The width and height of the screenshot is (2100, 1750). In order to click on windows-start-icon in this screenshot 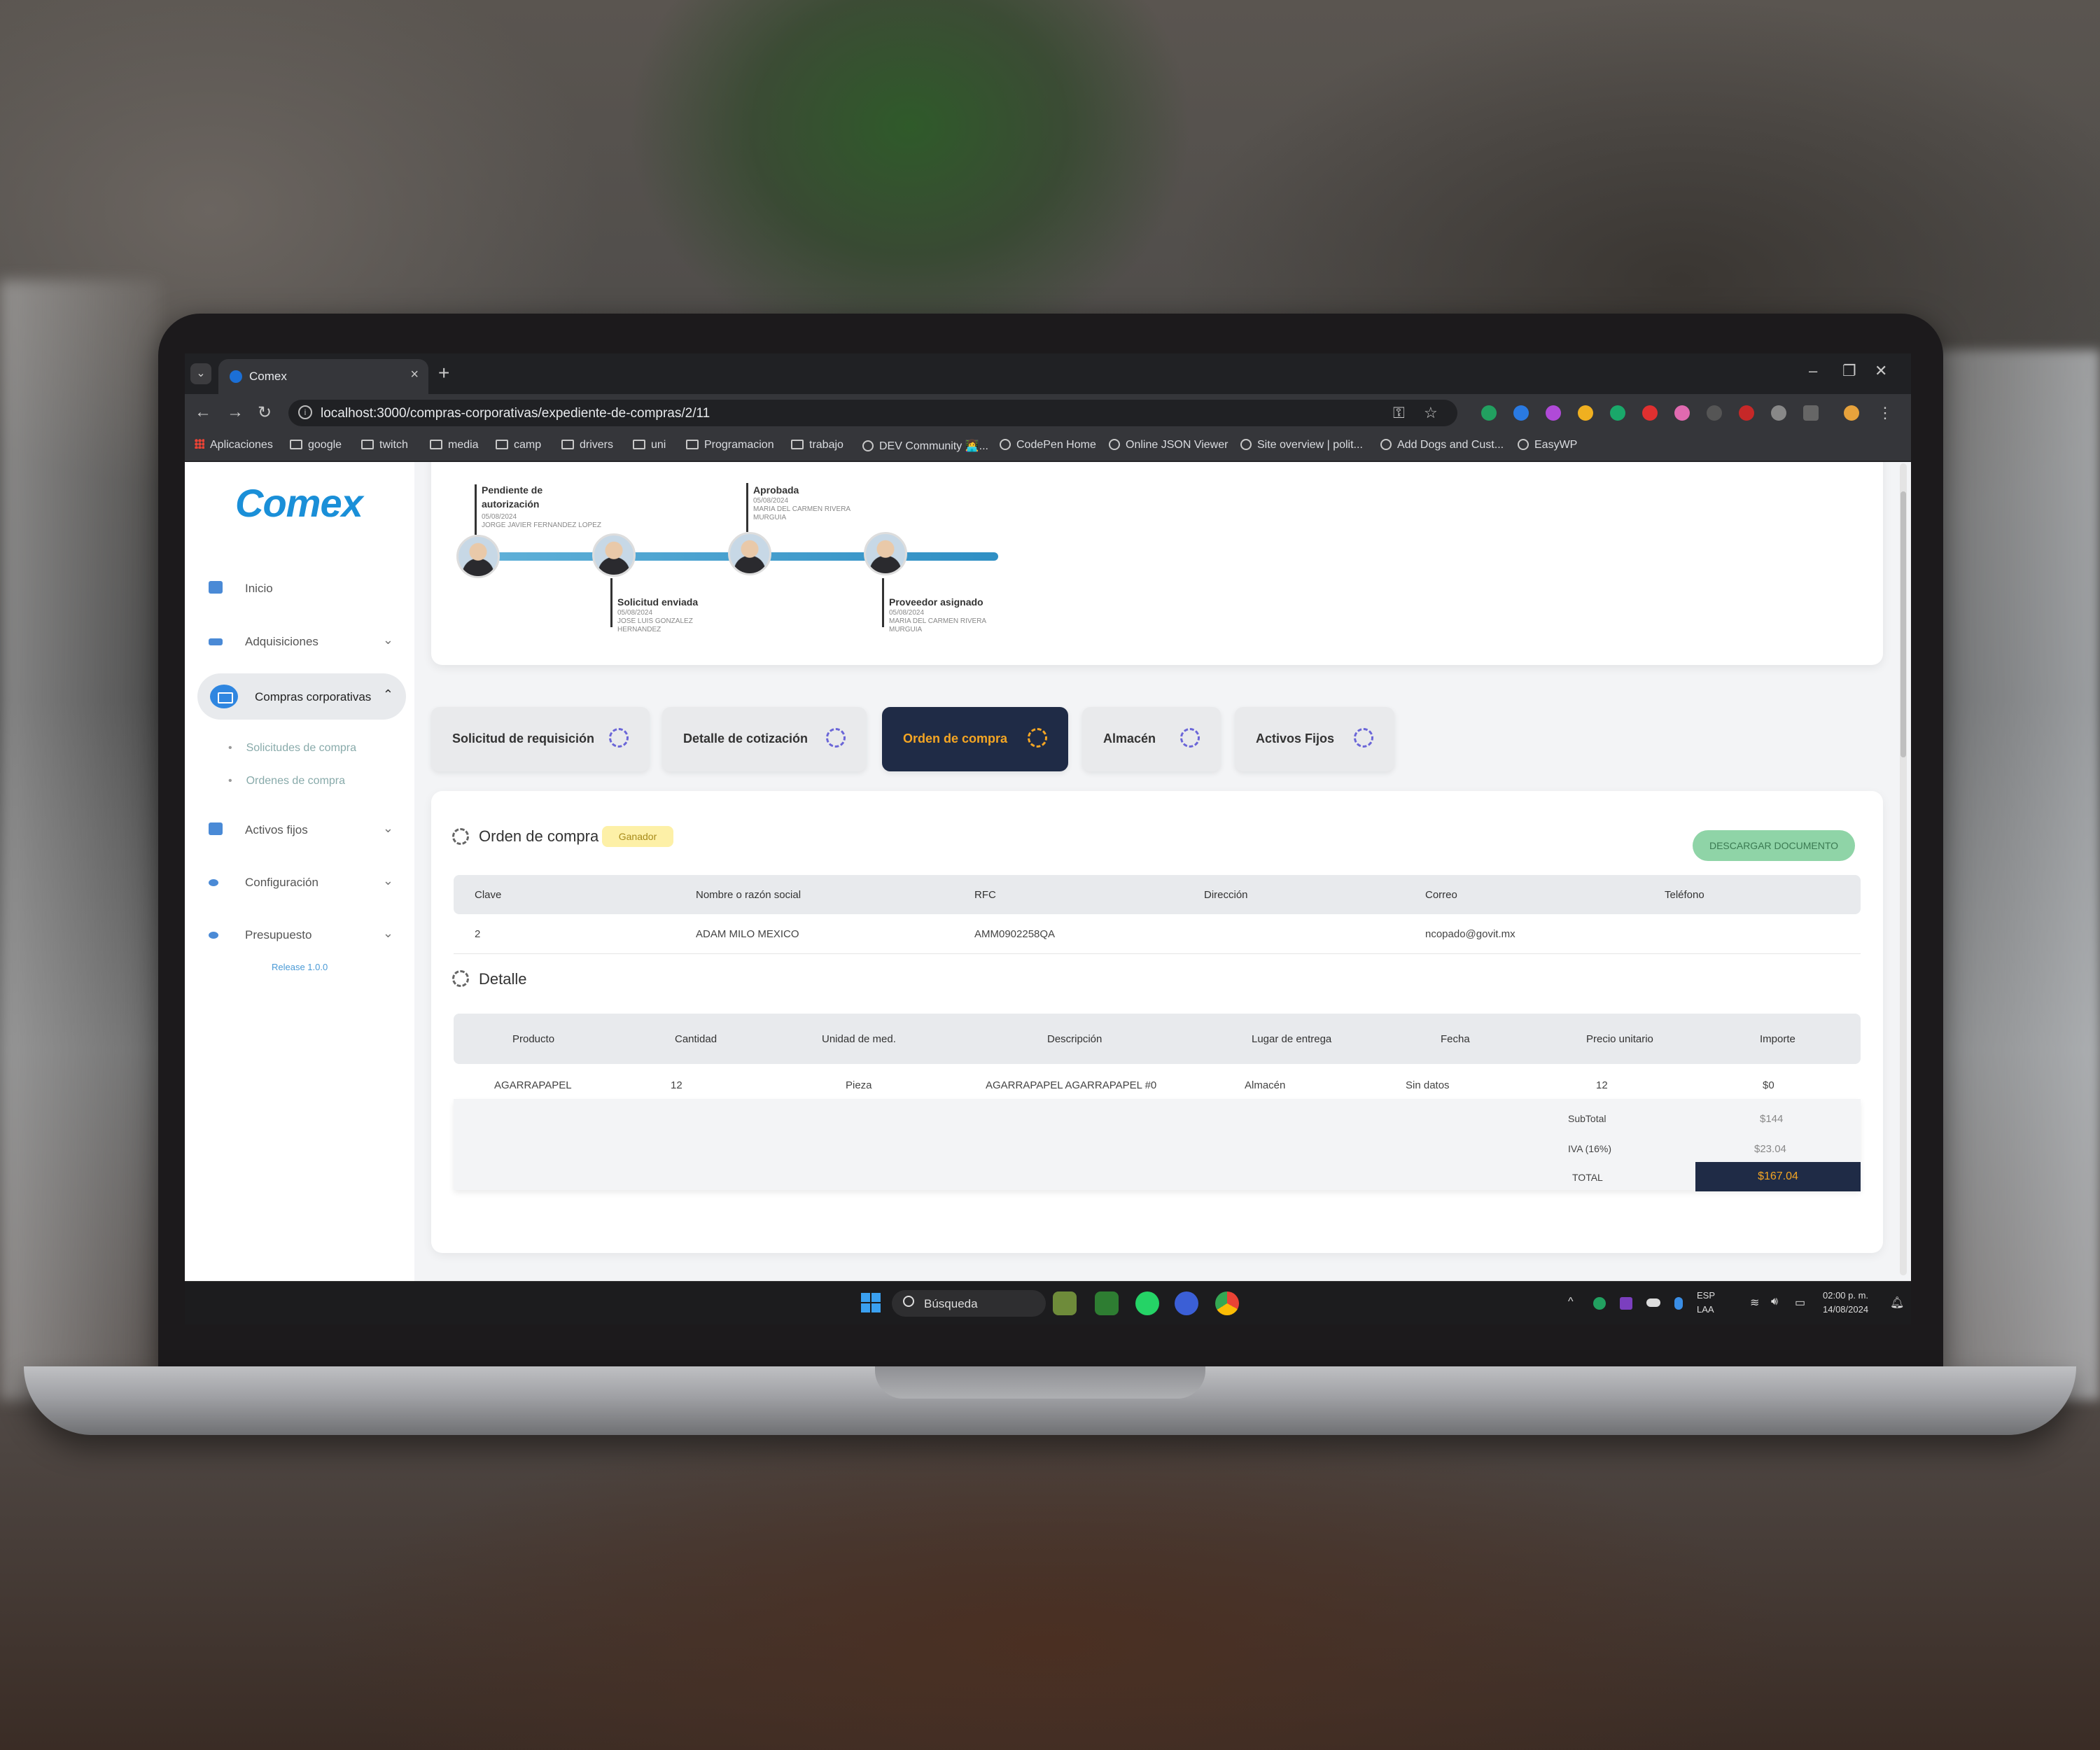, I will do `click(871, 1302)`.